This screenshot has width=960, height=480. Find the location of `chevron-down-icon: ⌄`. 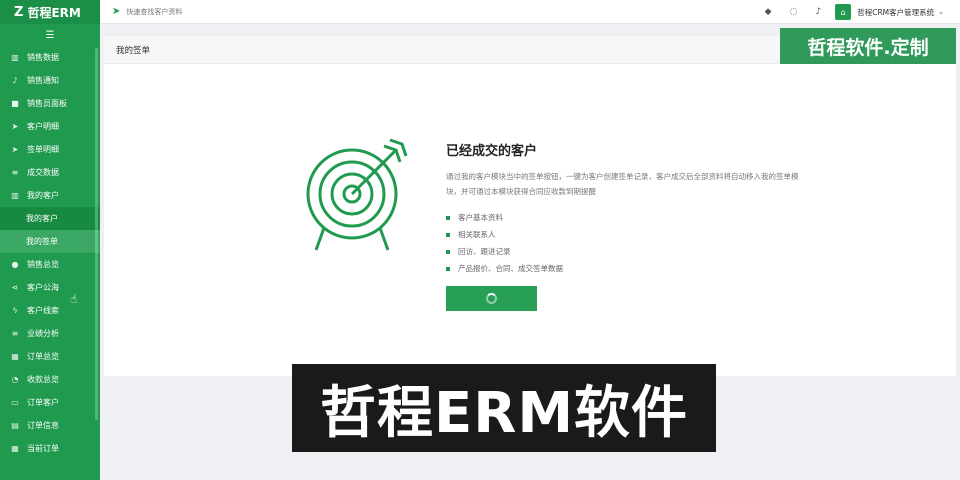

chevron-down-icon: ⌄ is located at coordinates (941, 12).